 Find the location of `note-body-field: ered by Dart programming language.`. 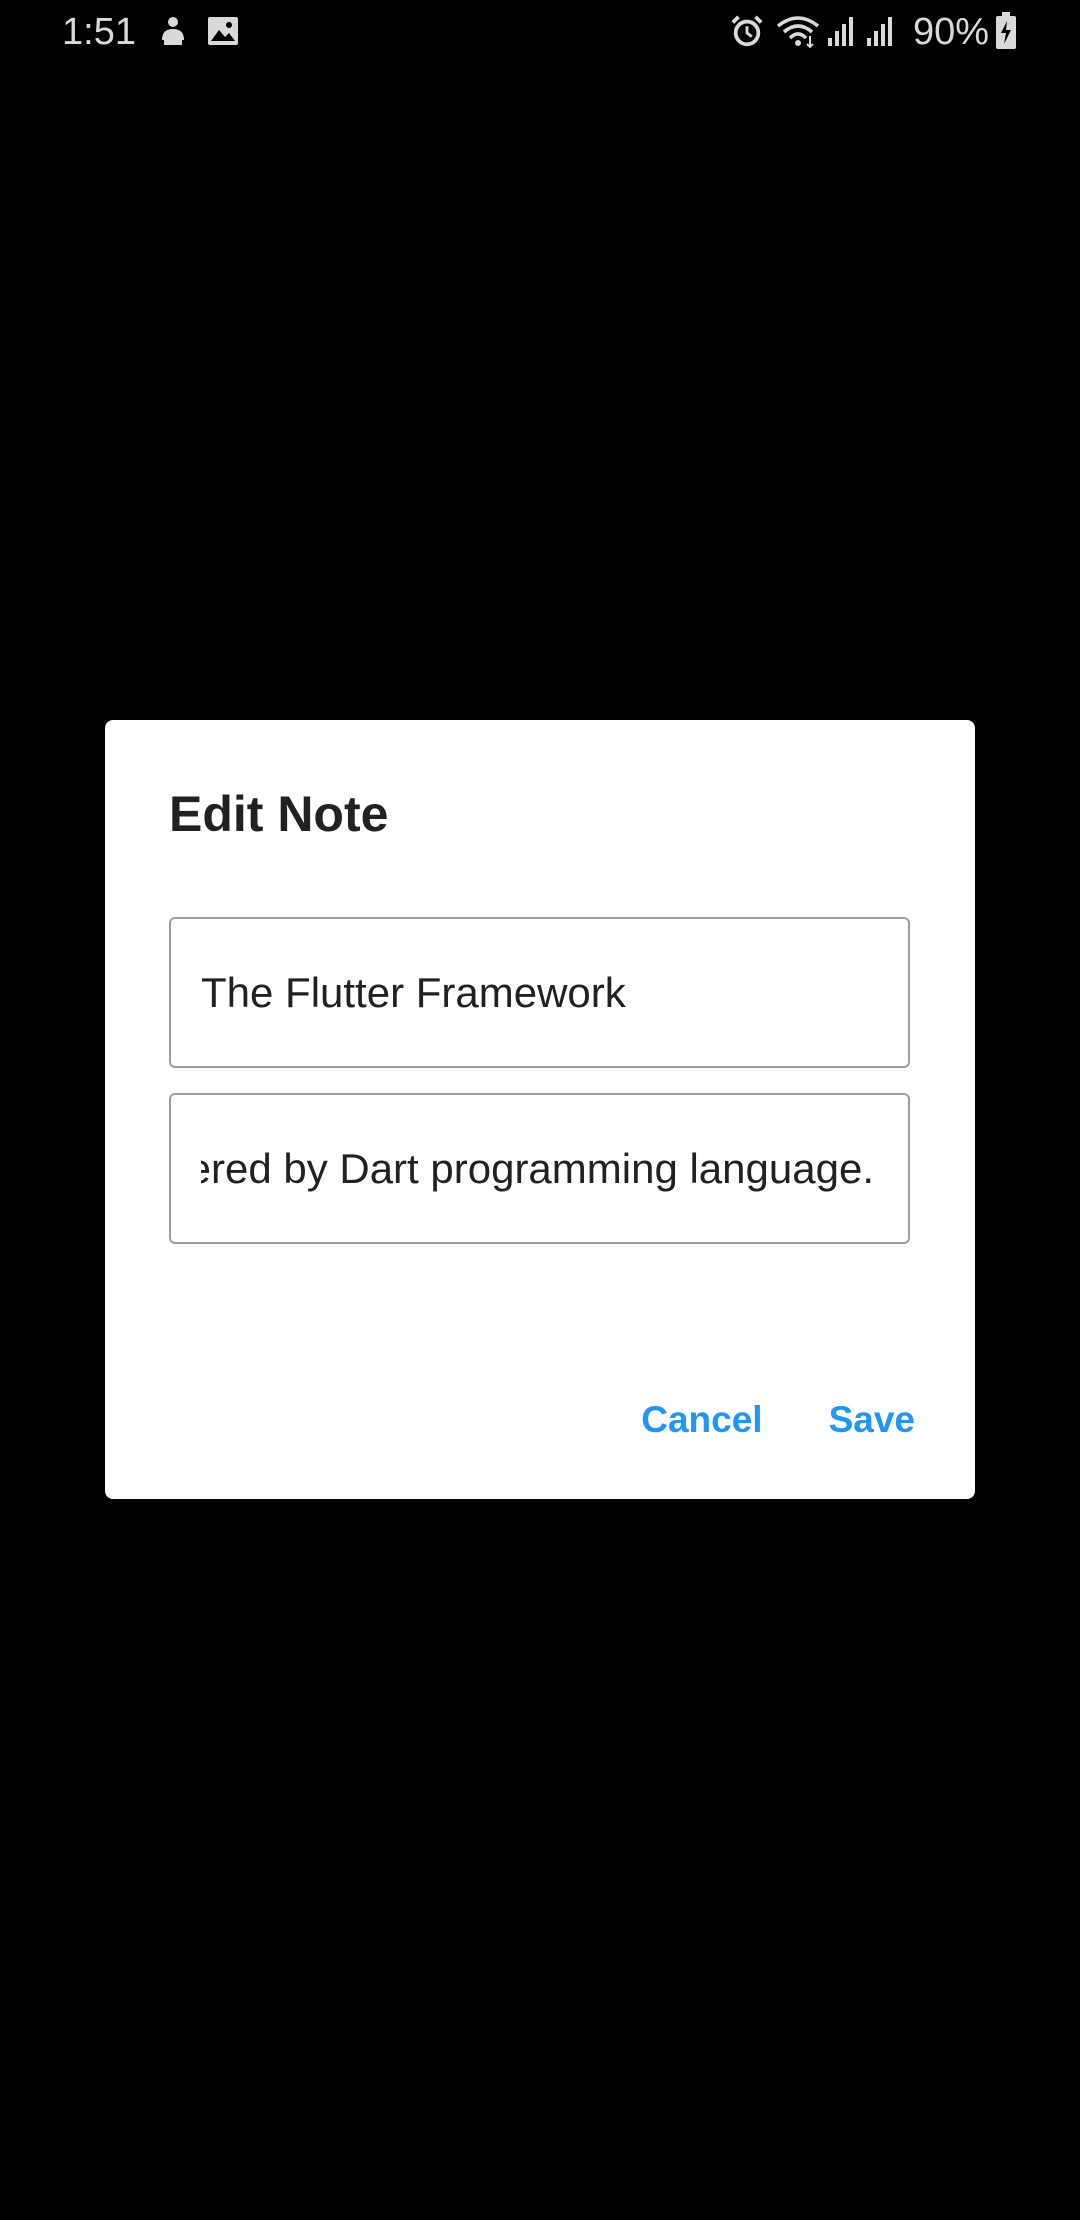

note-body-field: ered by Dart programming language. is located at coordinates (539, 1168).